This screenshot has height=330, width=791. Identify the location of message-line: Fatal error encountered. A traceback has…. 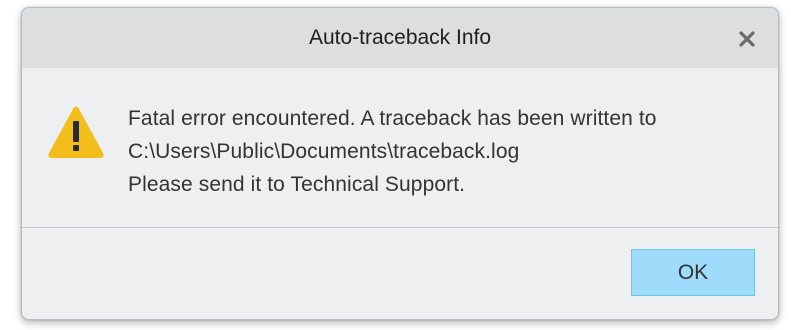
(392, 118).